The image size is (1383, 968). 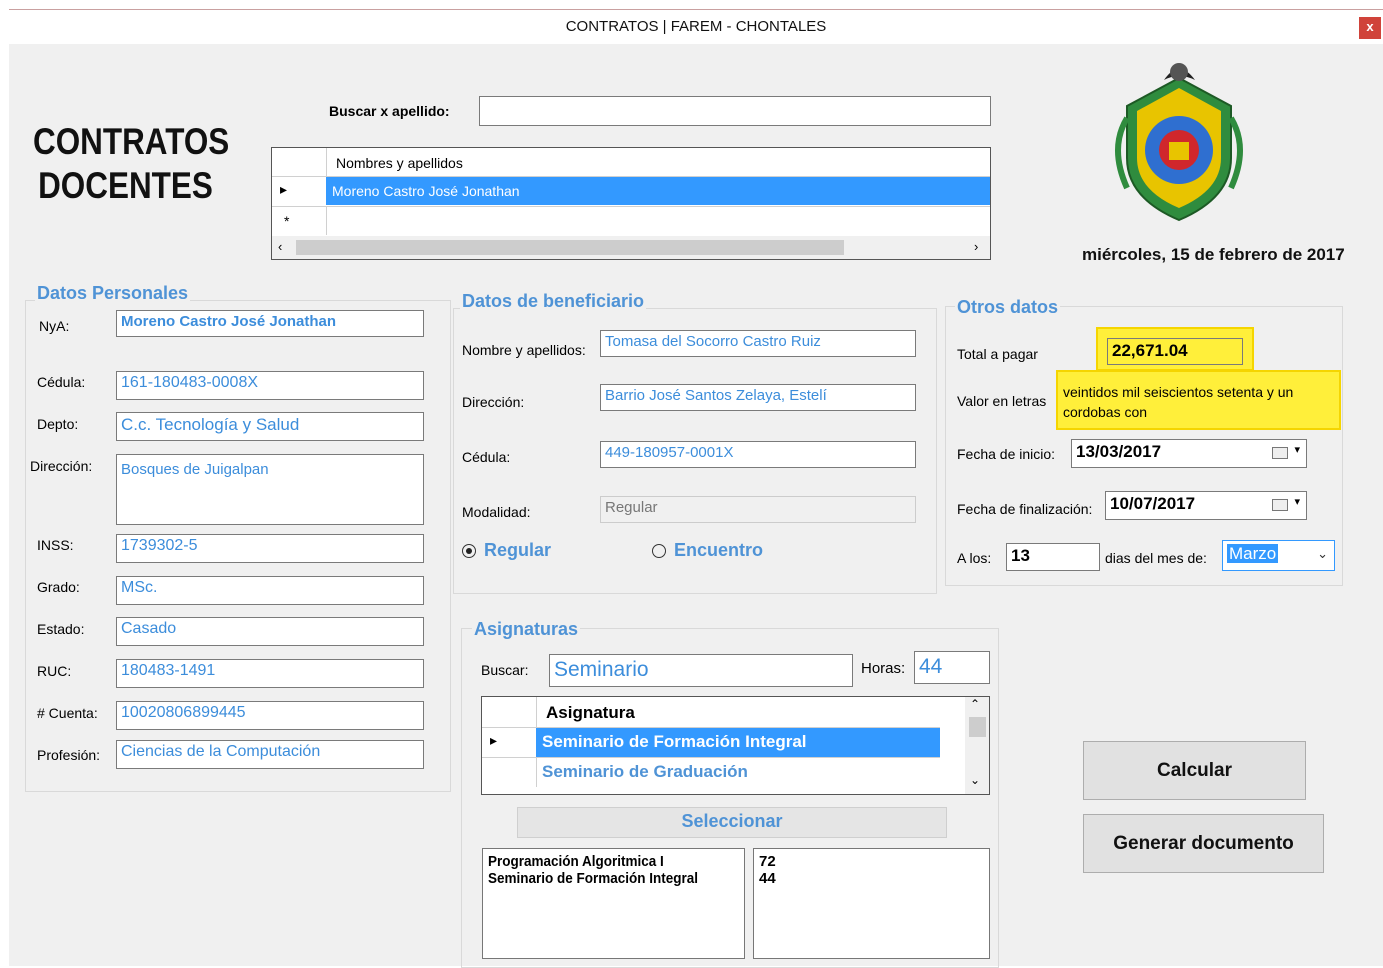 What do you see at coordinates (496, 512) in the screenshot?
I see `modalidad-label: Modalidad:` at bounding box center [496, 512].